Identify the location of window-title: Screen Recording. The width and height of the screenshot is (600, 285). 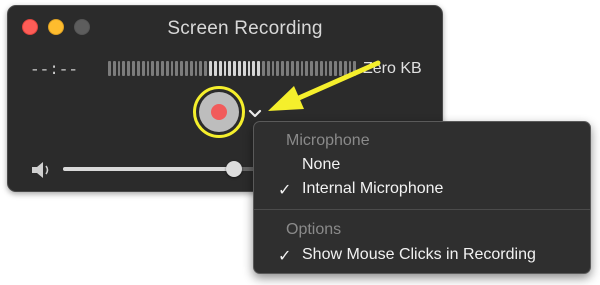
(245, 28).